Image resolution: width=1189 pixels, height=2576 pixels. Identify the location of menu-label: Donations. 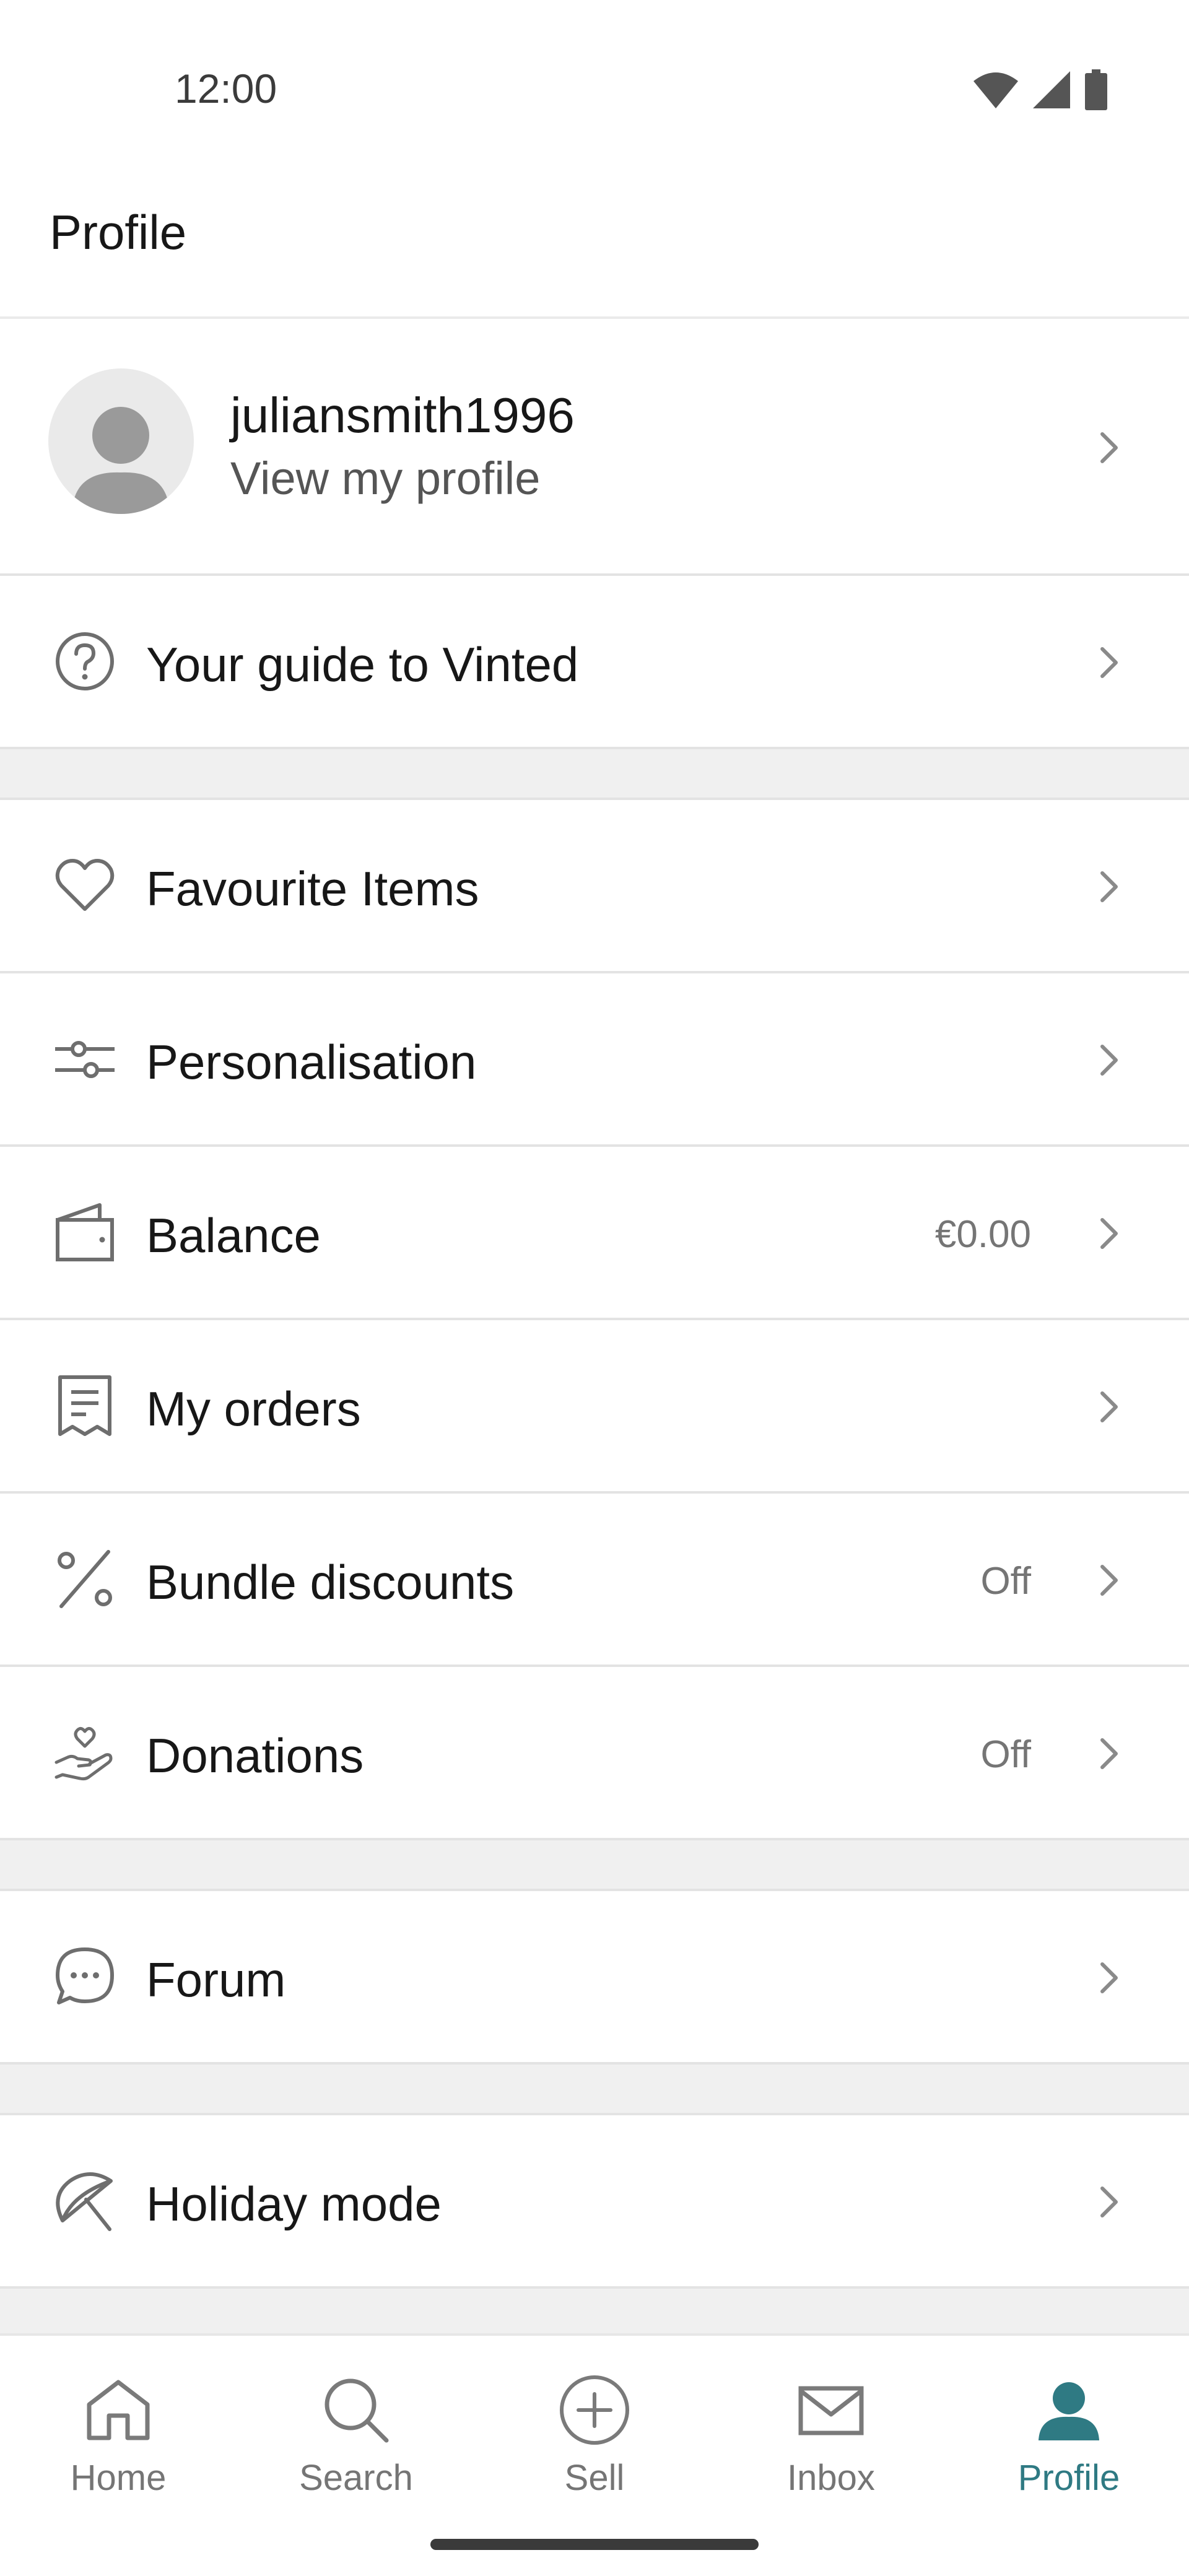
(255, 1755).